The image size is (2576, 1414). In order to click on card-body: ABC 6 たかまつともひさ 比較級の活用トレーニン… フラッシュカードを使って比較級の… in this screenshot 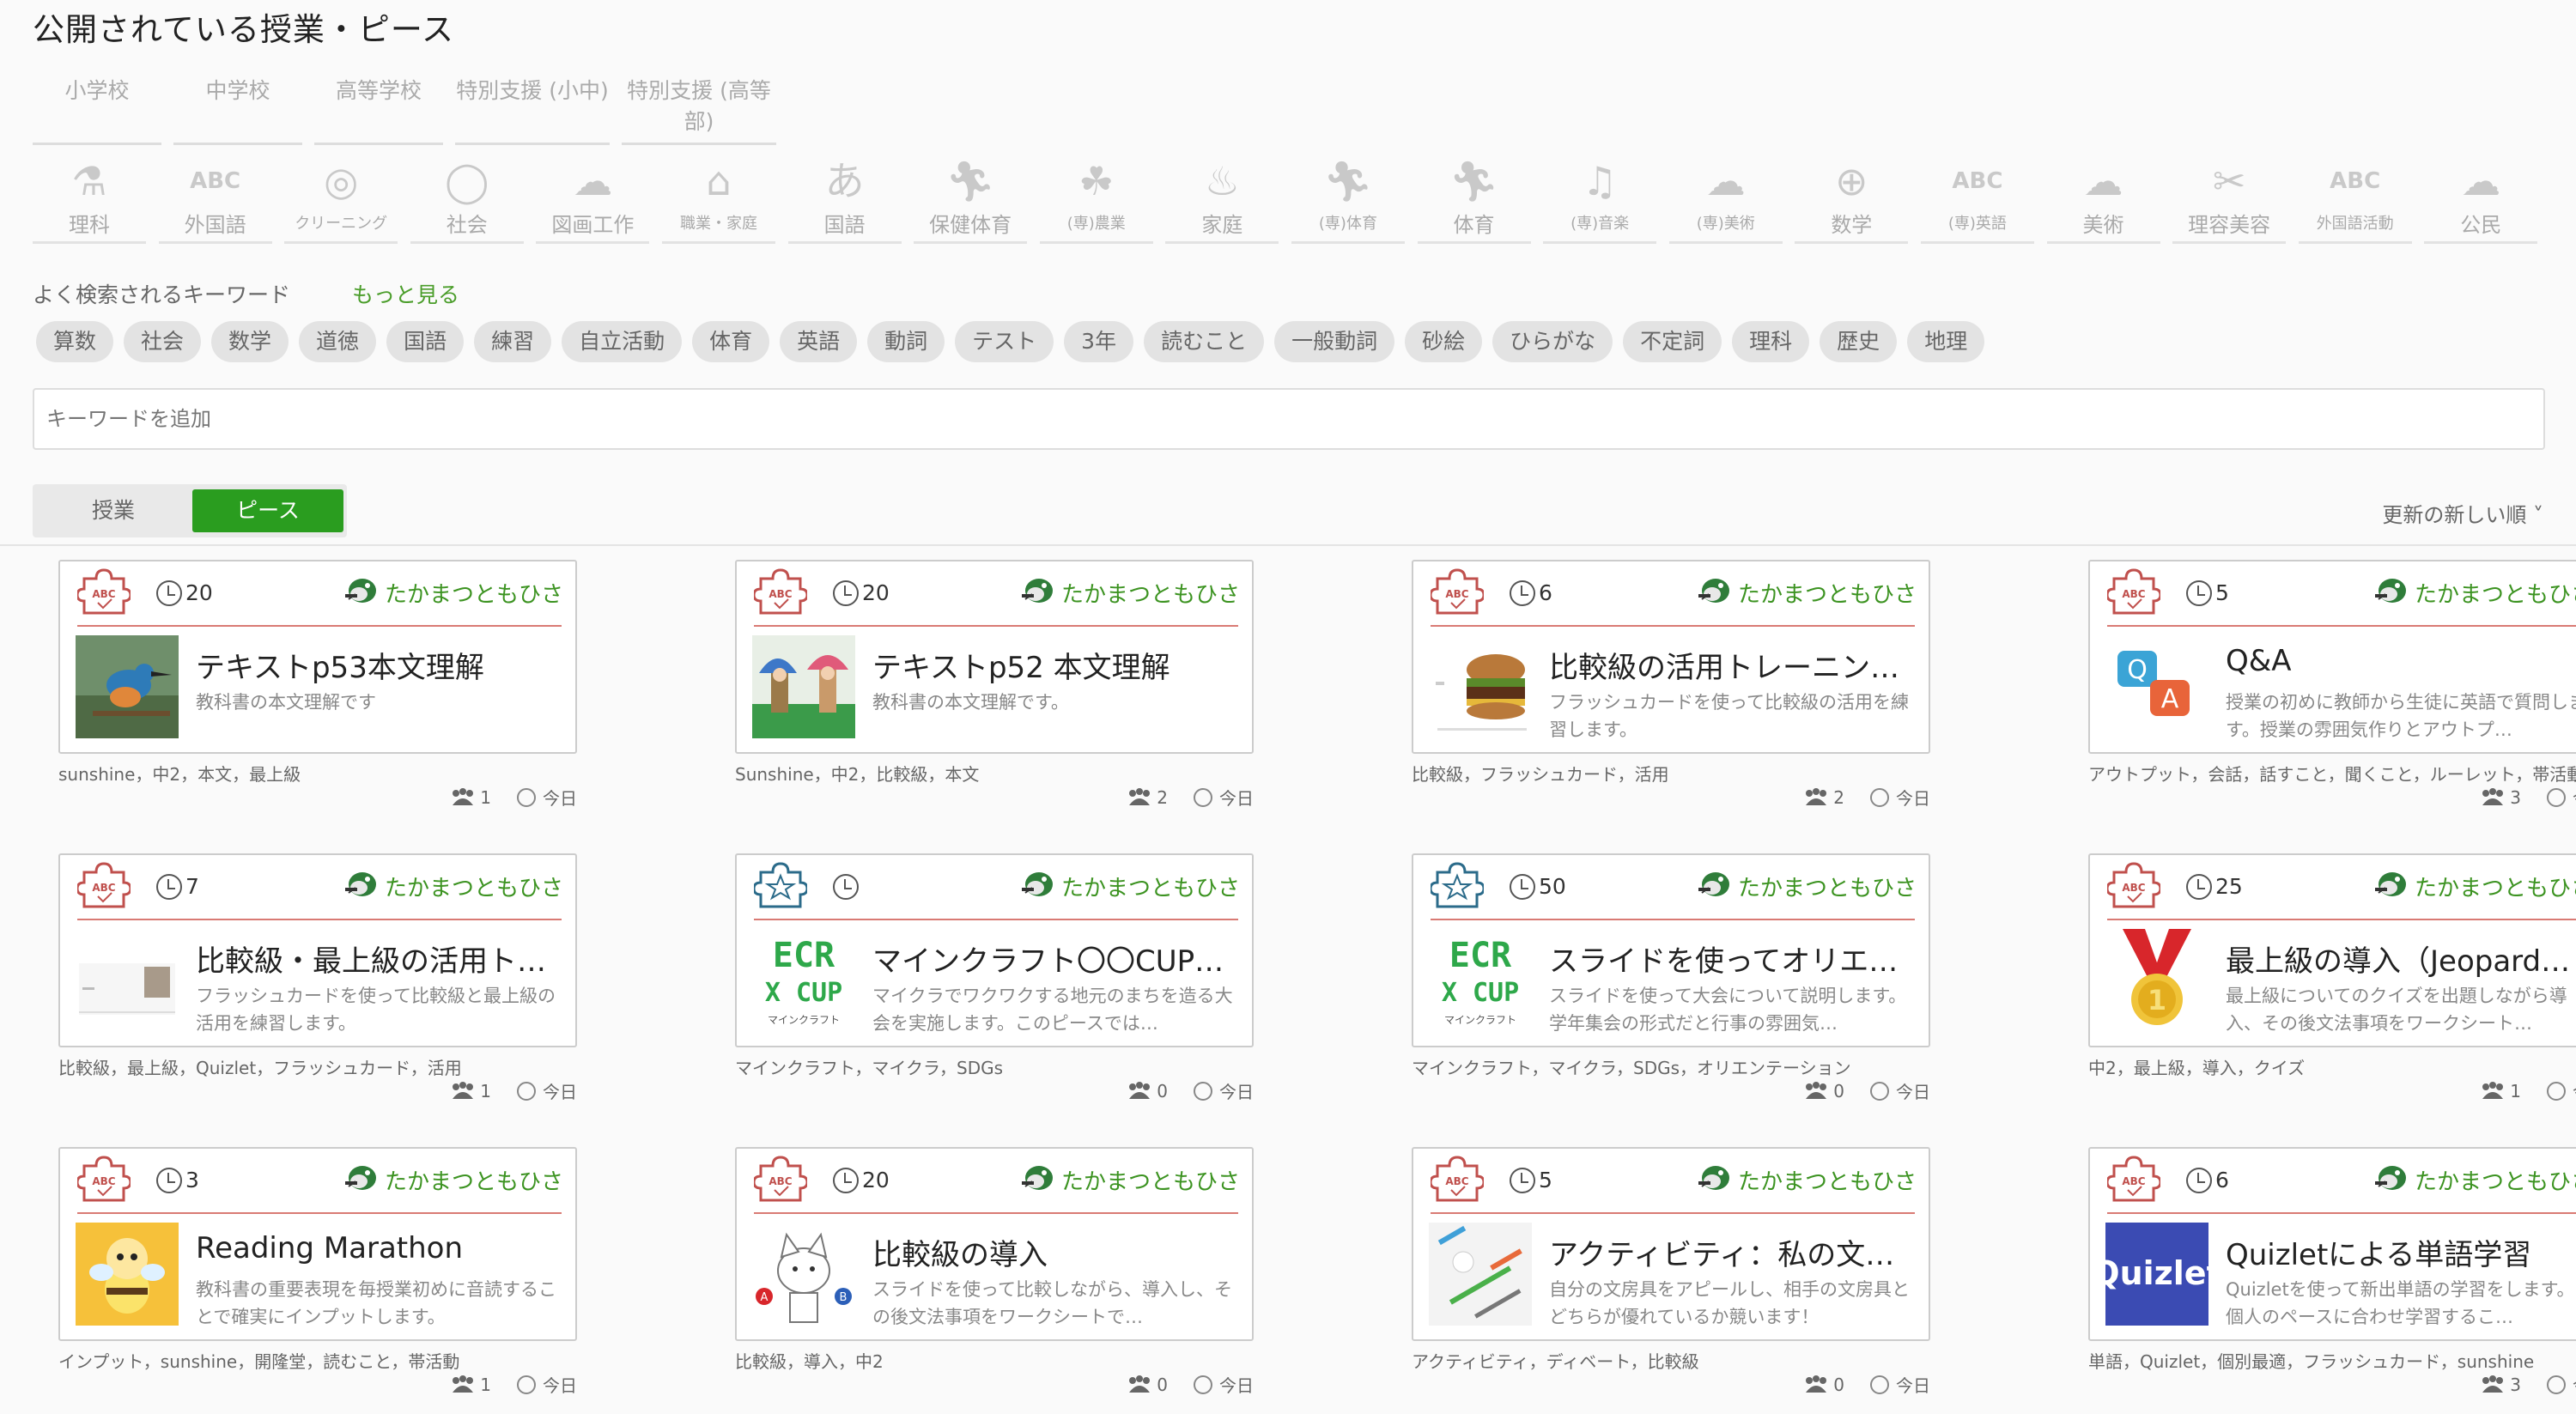, I will do `click(1671, 657)`.